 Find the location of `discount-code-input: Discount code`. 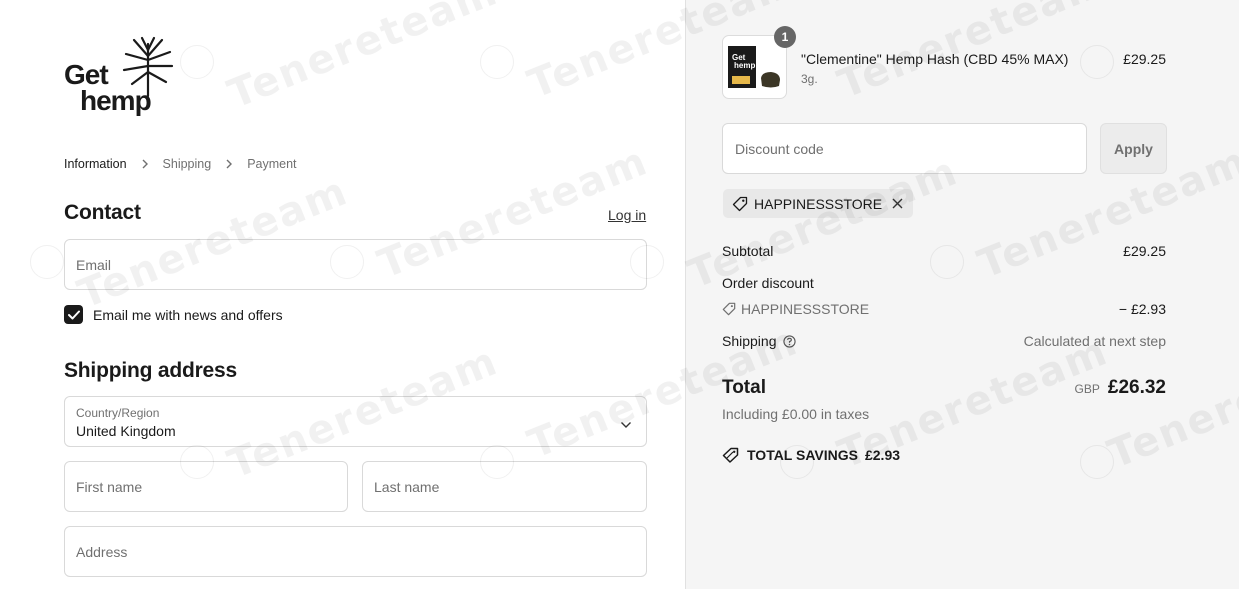

discount-code-input: Discount code is located at coordinates (904, 148).